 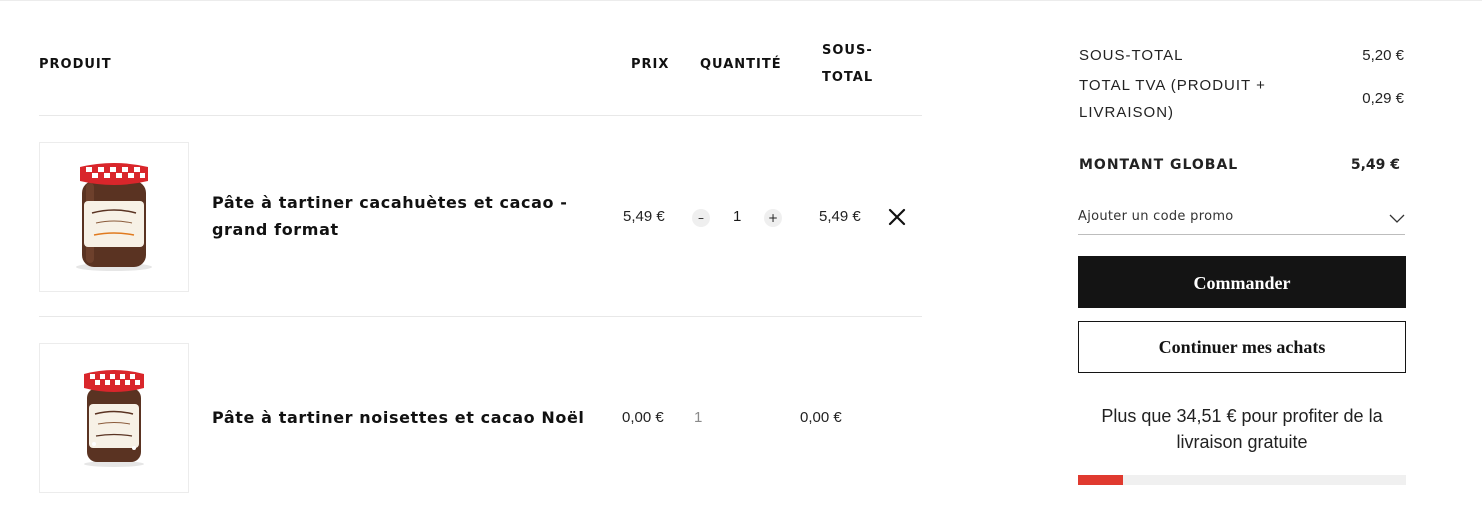 I want to click on chevron-down-icon, so click(x=1397, y=216).